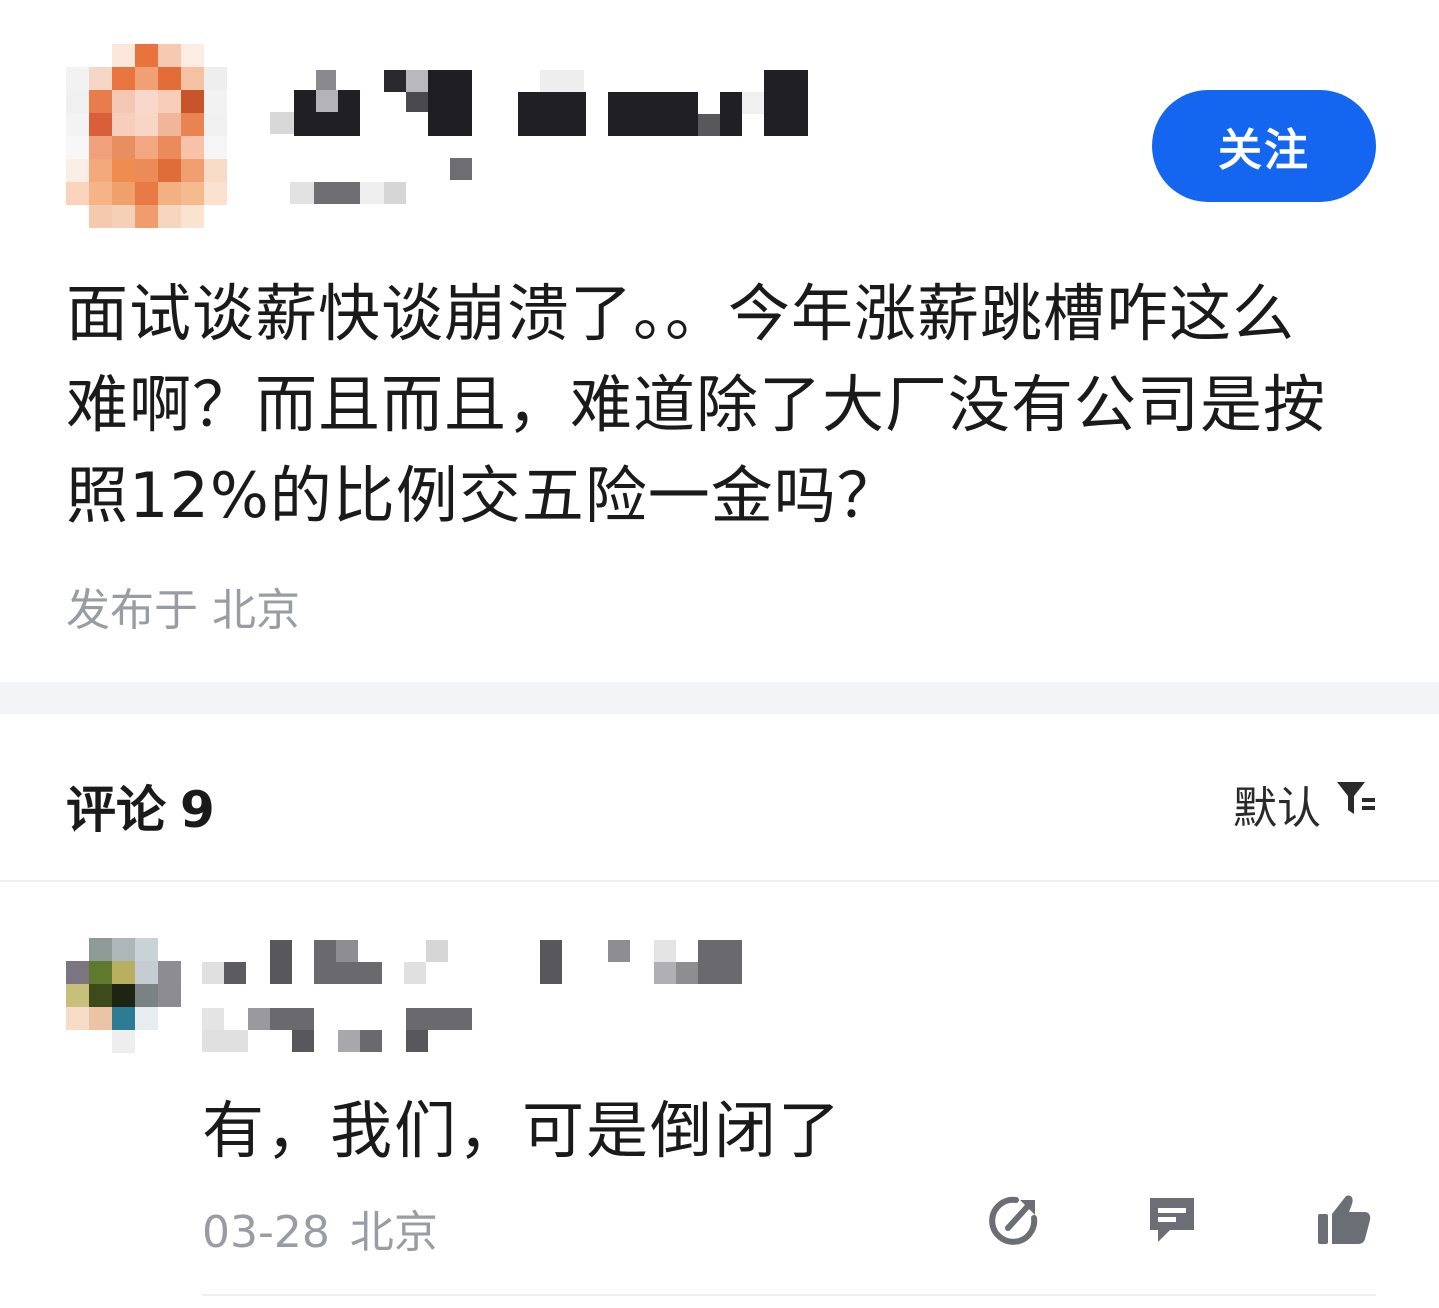 This screenshot has height=1308, width=1439. I want to click on section-divider, so click(719, 698).